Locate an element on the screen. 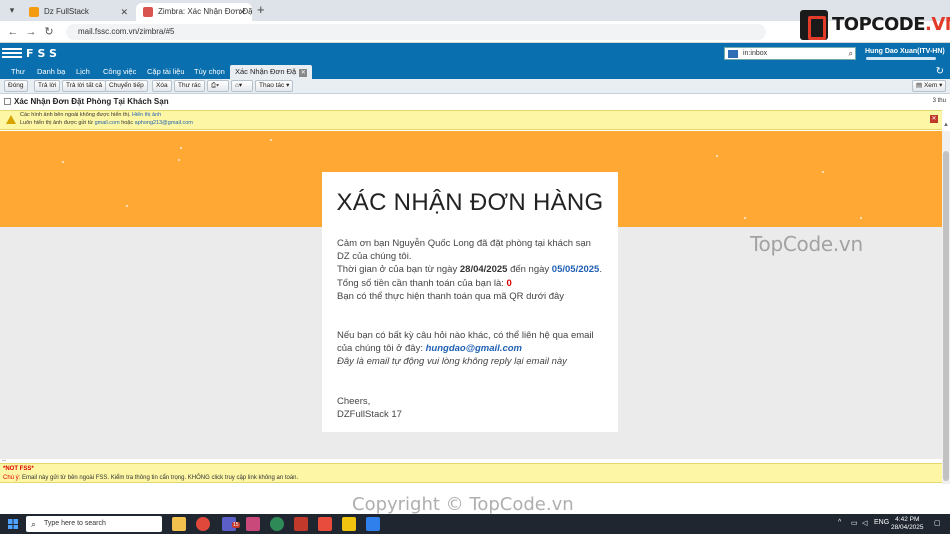 The width and height of the screenshot is (950, 534). tab-search-icon: ▾ is located at coordinates (12, 10).